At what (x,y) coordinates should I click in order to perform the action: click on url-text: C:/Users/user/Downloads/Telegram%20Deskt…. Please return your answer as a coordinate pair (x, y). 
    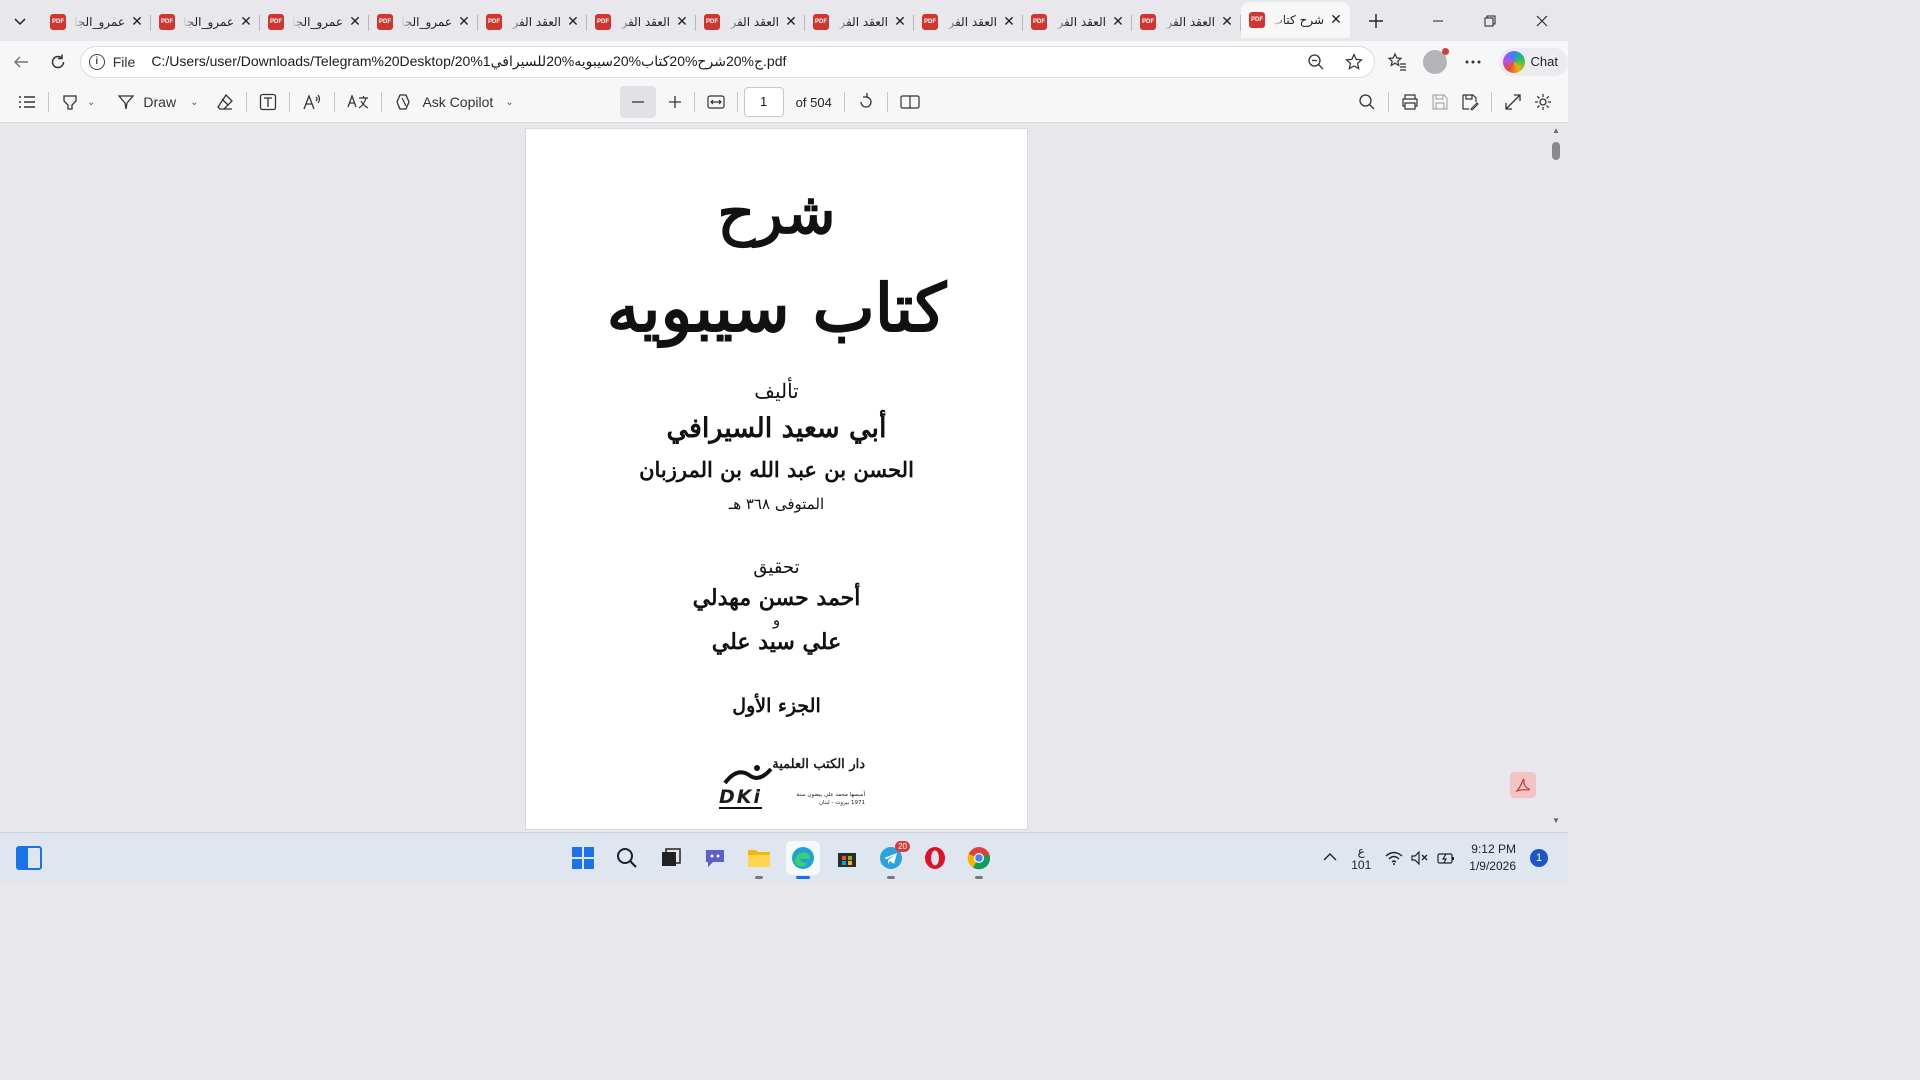
    Looking at the image, I should click on (468, 61).